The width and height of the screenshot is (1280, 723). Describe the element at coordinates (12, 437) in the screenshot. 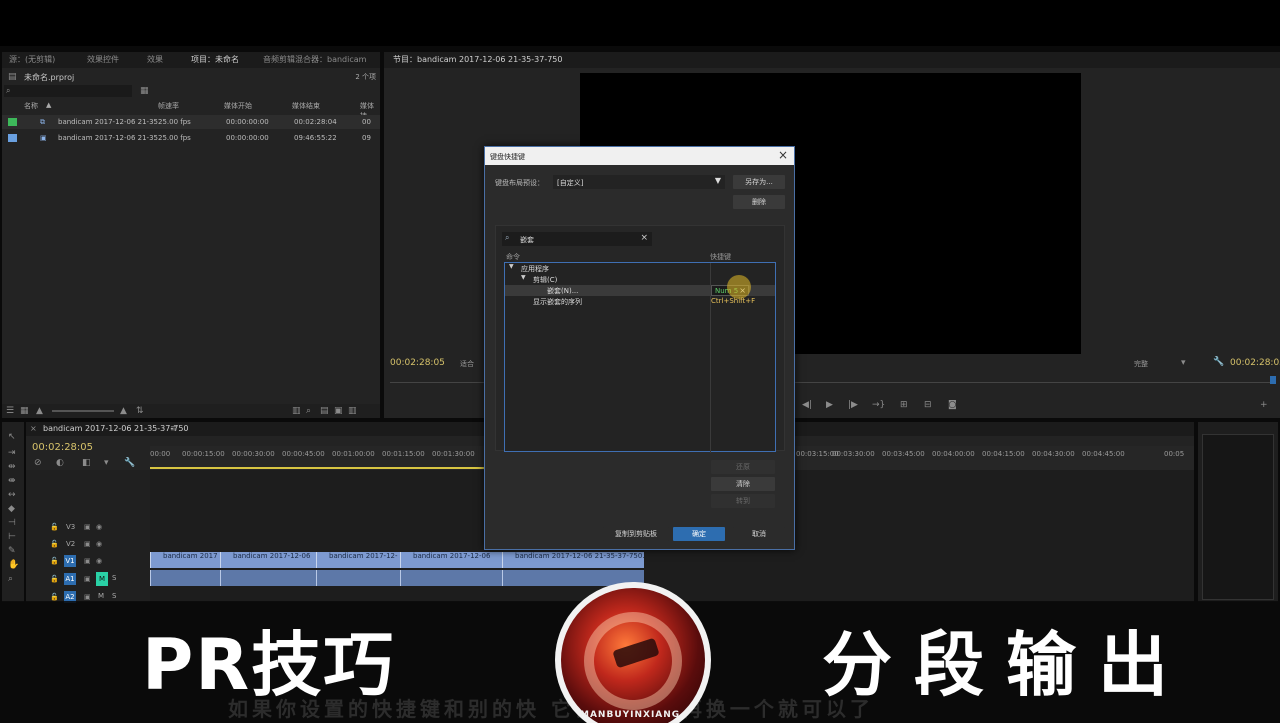

I see `selection-tool-icon: ↖` at that location.